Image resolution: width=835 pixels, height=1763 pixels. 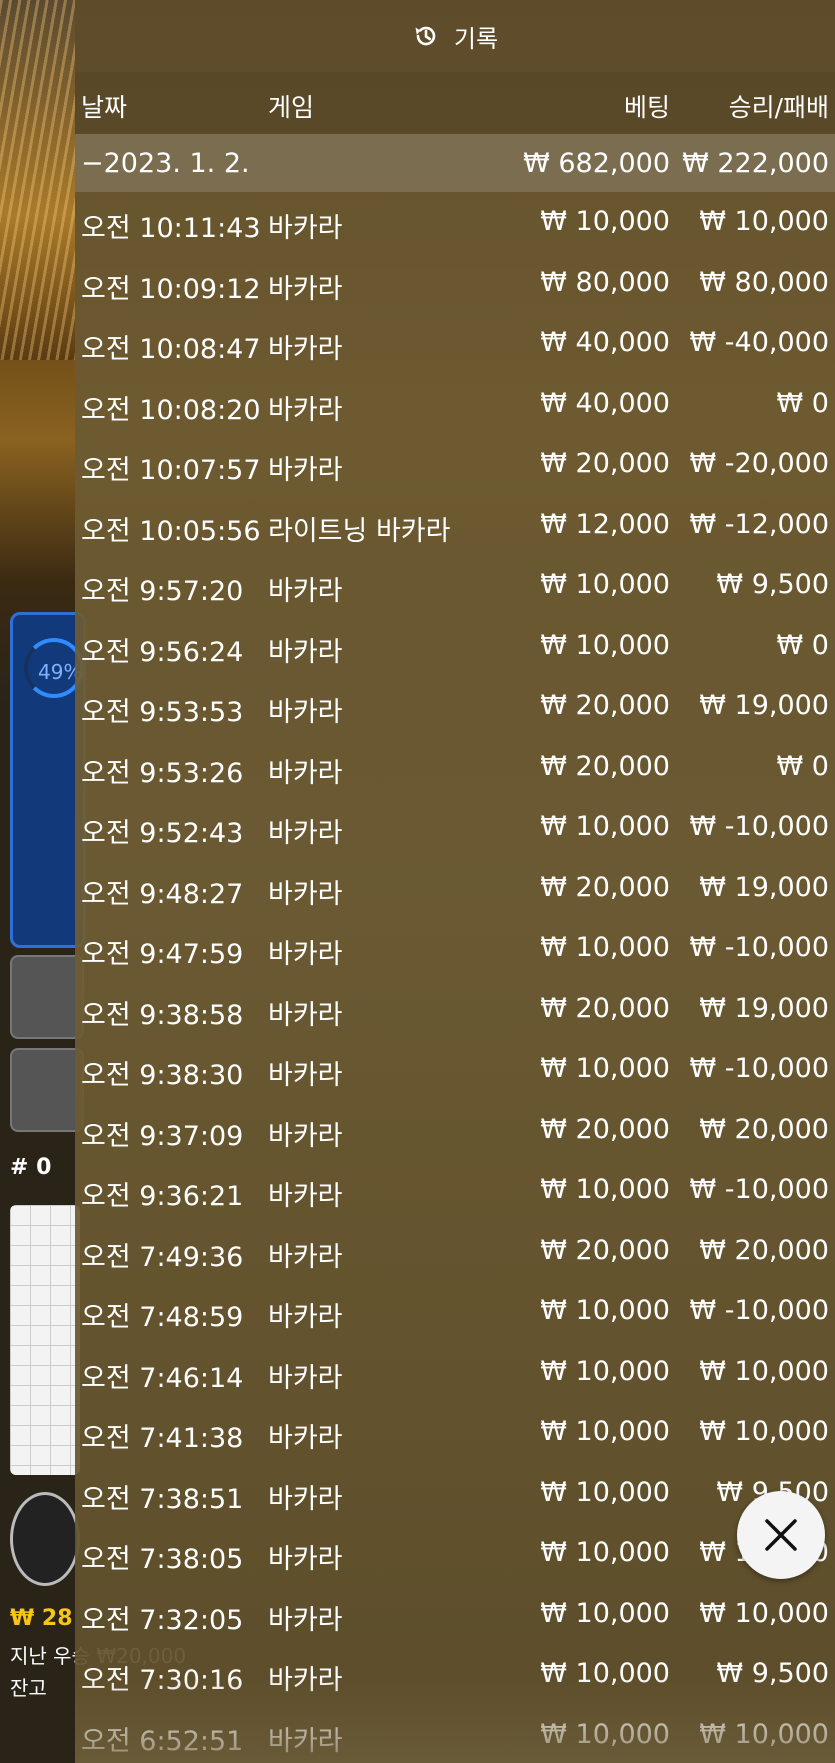 I want to click on history-row: 오전 9:38:58 바카라 ₩ 20,000 ₩ 19,000, so click(x=455, y=1009).